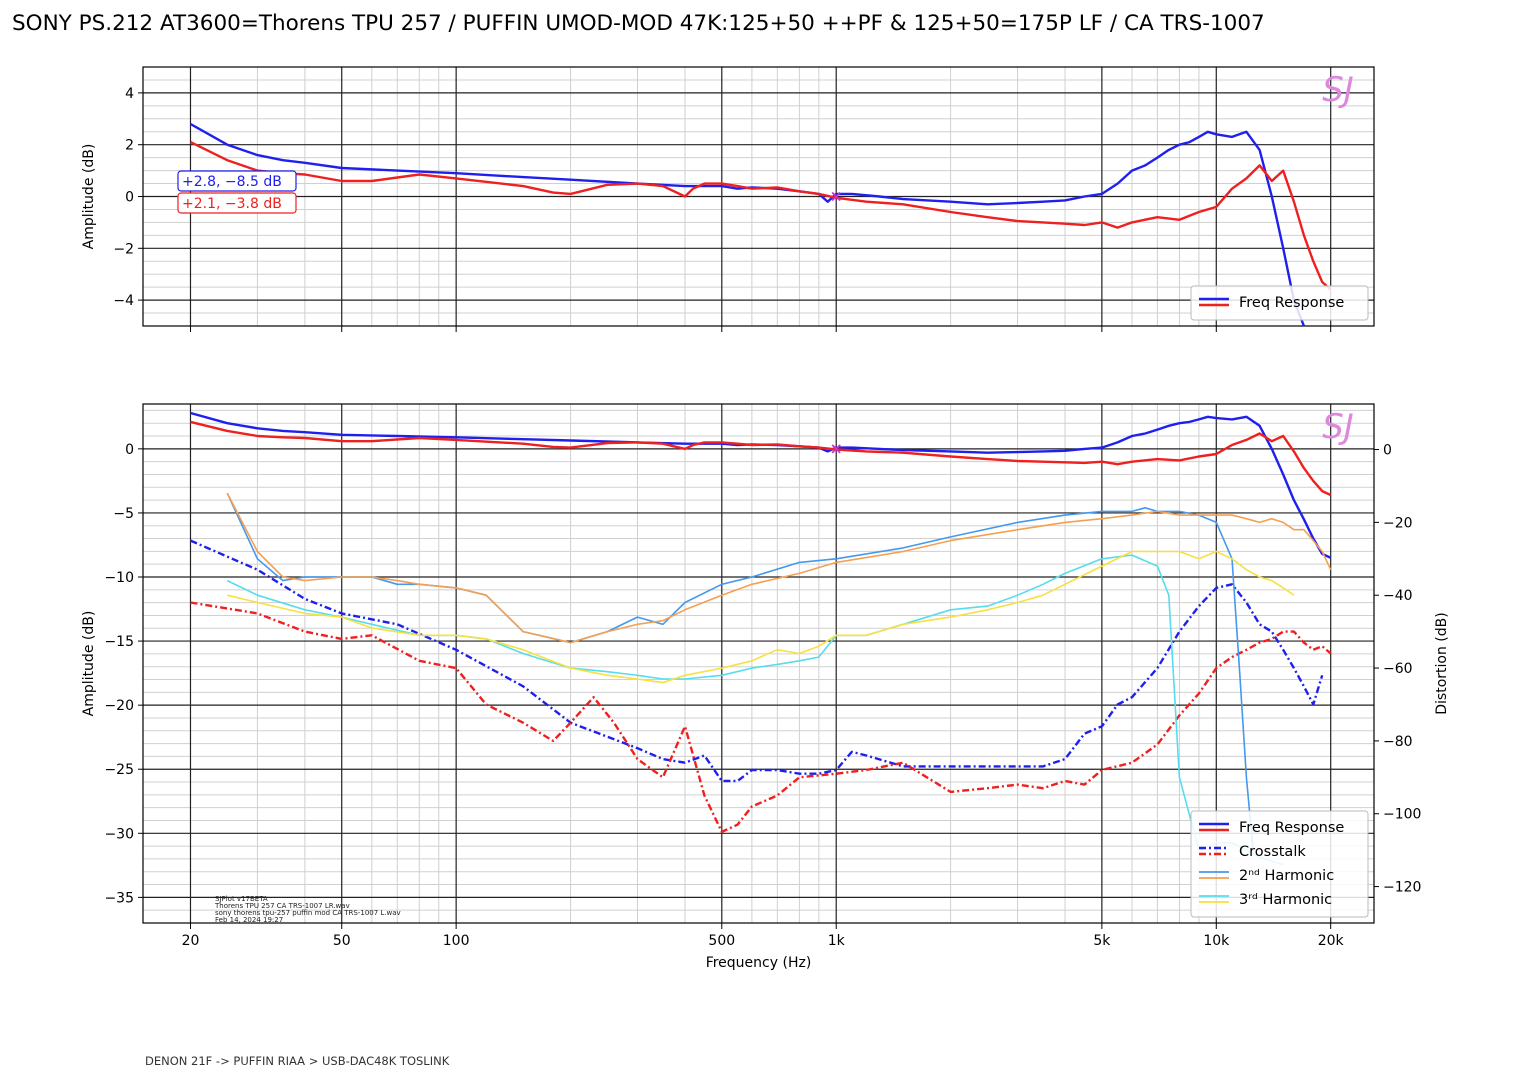  I want to click on annotation-text: +2.1, −3.8 dB, so click(232, 204).